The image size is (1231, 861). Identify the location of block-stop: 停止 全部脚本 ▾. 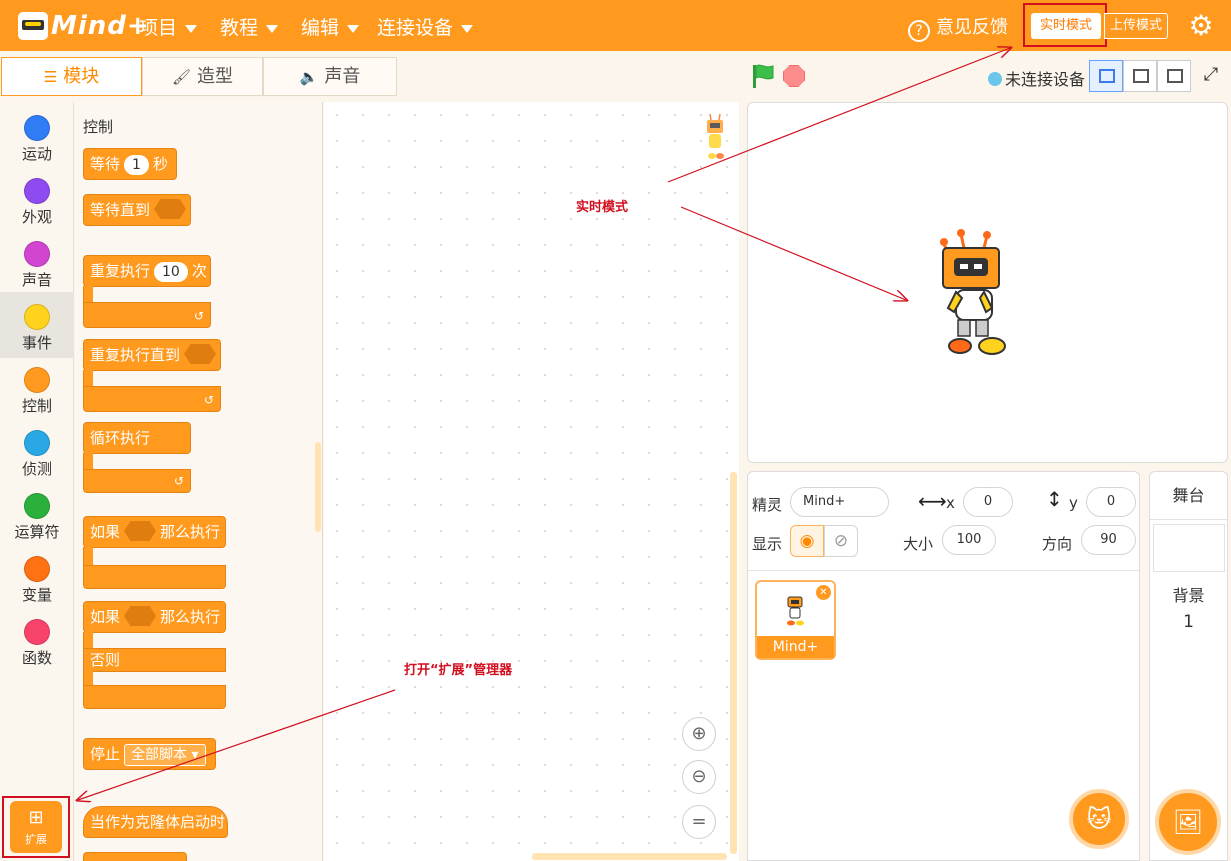
(149, 754).